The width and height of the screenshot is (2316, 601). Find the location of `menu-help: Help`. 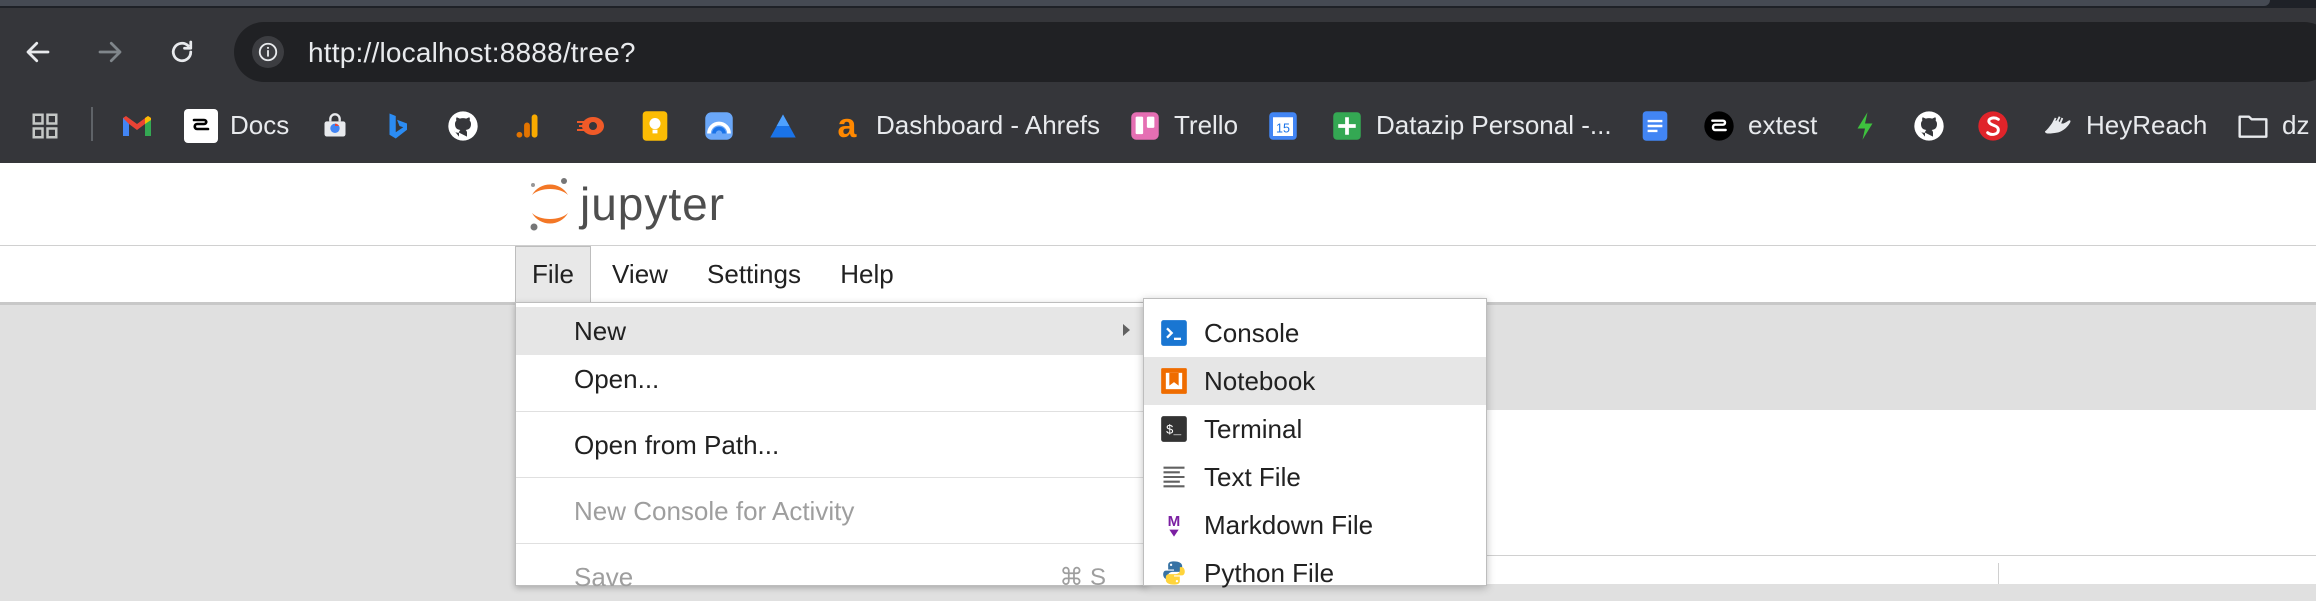

menu-help: Help is located at coordinates (867, 274).